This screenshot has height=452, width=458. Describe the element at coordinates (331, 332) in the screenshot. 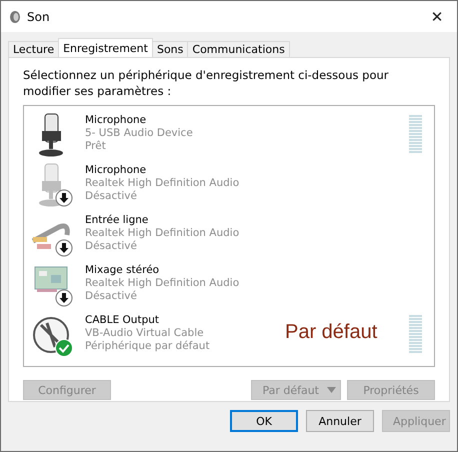

I see `annotation-text: Par défaut` at that location.